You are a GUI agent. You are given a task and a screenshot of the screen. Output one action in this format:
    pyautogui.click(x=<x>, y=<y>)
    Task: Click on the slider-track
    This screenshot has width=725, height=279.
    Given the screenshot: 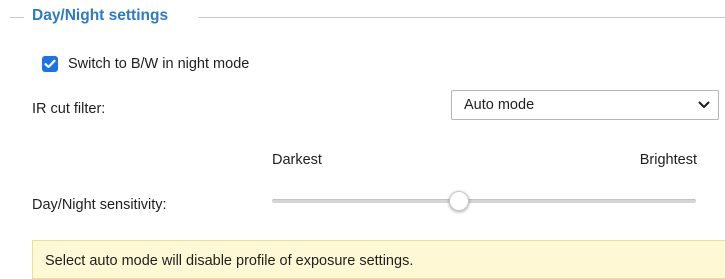 What is the action you would take?
    pyautogui.click(x=484, y=201)
    